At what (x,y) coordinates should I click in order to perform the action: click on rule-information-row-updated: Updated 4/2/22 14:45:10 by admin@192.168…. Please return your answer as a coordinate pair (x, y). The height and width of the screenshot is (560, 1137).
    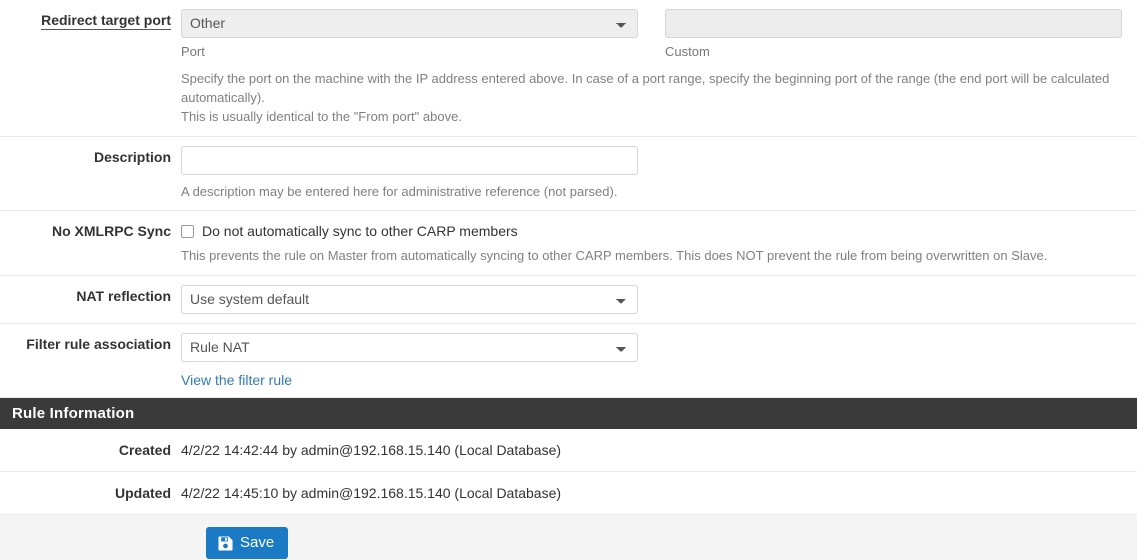
    Looking at the image, I should click on (568, 494).